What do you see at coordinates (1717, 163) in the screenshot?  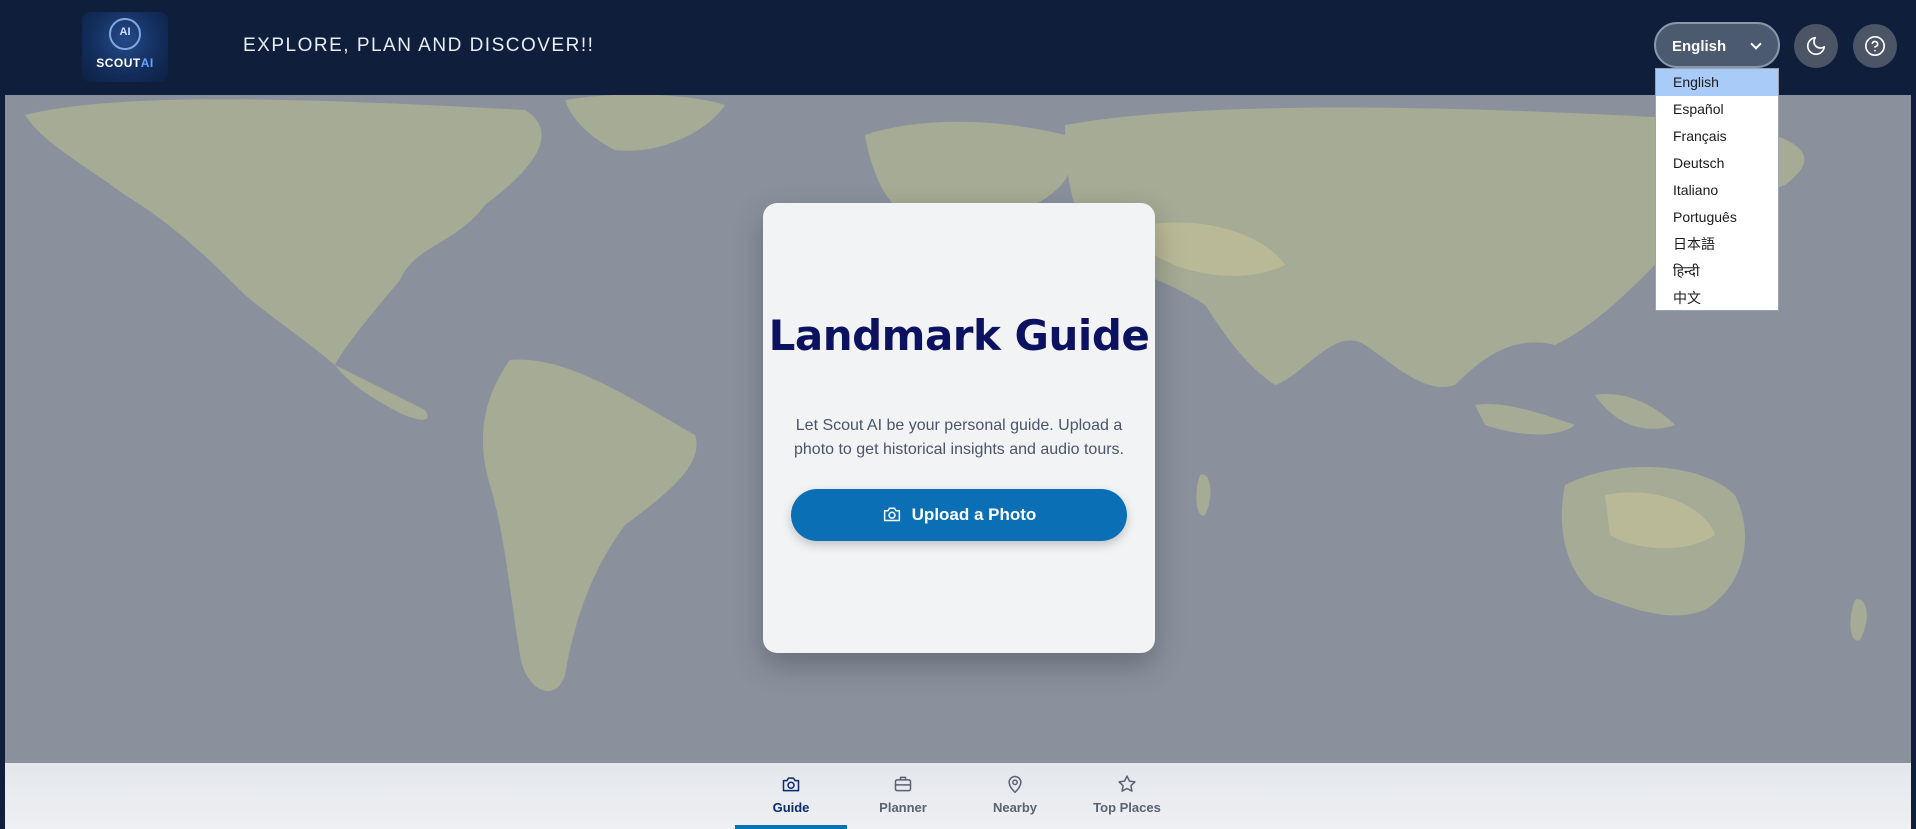 I see `language-option: Deutsch` at bounding box center [1717, 163].